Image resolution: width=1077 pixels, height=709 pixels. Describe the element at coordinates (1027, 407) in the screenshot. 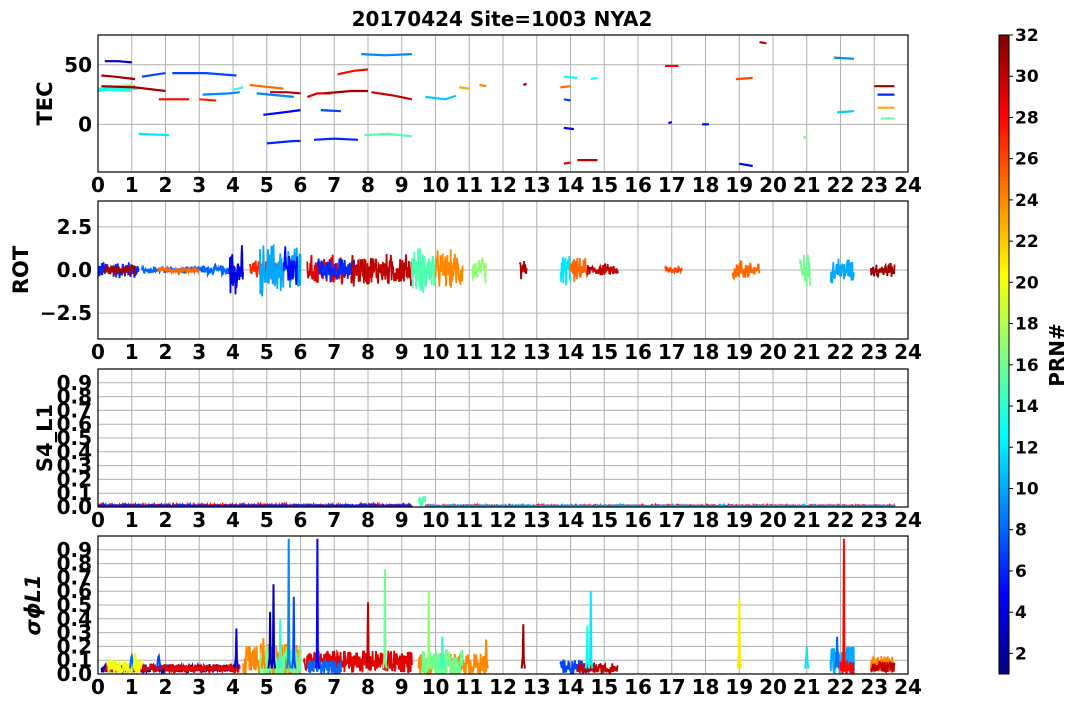

I see `colorbar-tick-label: 14` at that location.